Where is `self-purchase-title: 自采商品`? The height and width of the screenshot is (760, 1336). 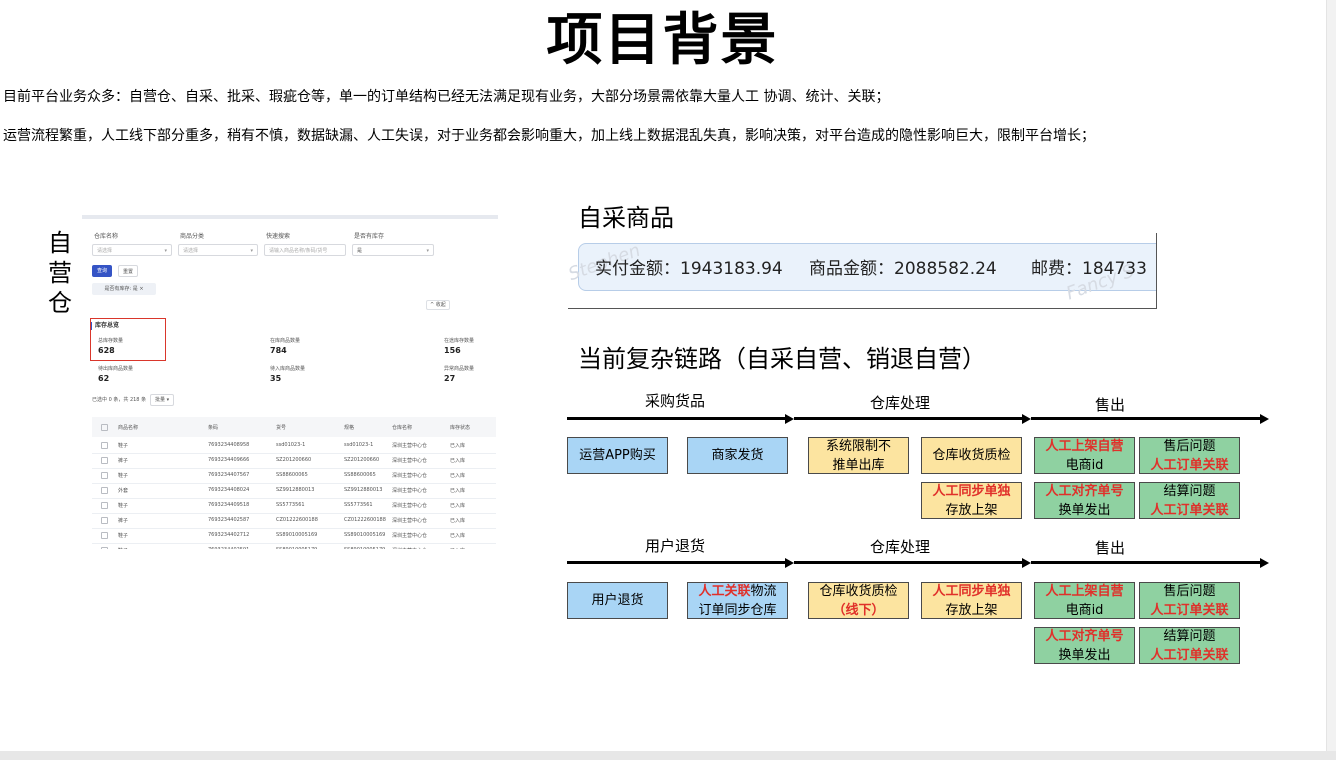
self-purchase-title: 自采商品 is located at coordinates (626, 218).